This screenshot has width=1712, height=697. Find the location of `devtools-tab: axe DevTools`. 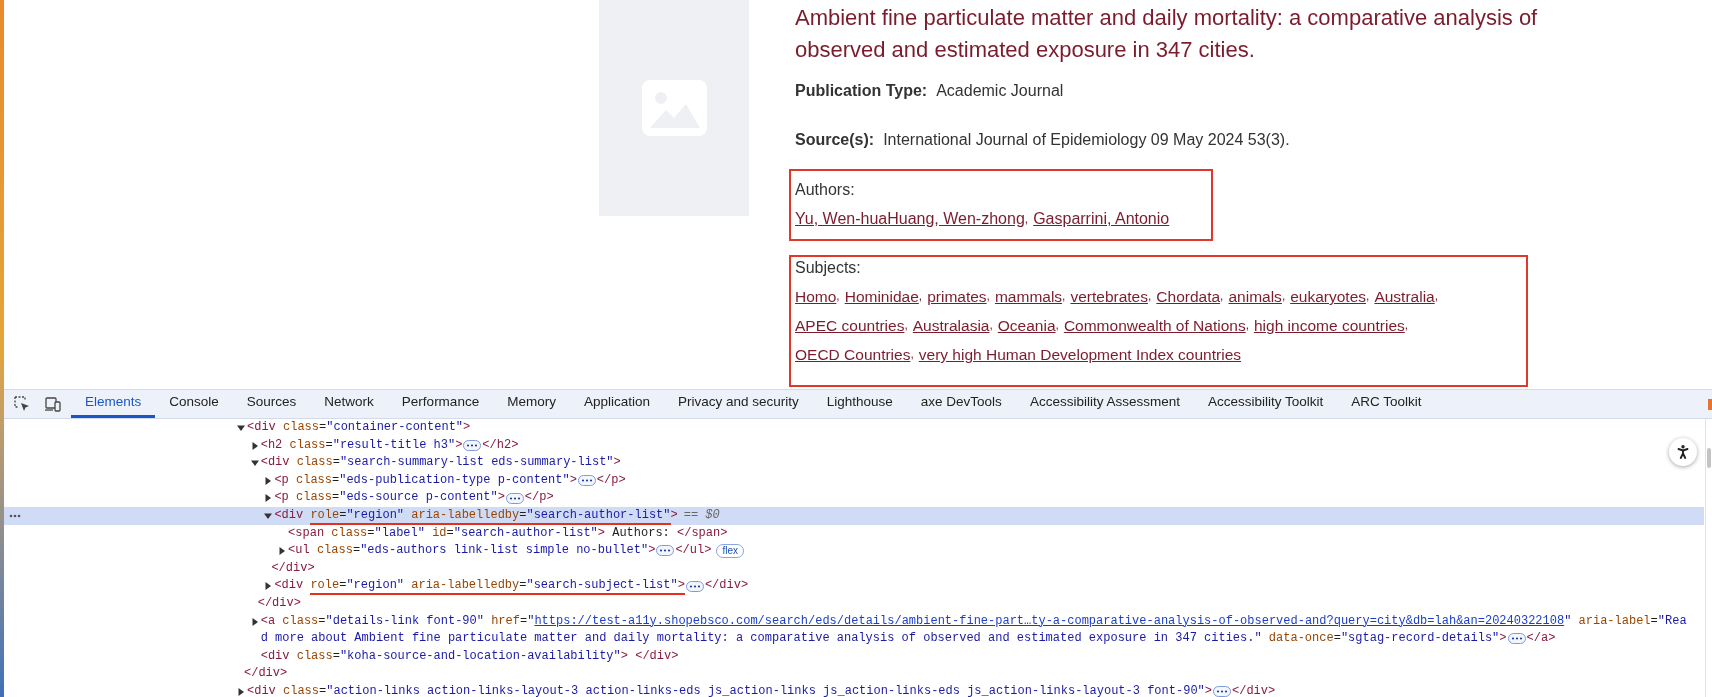

devtools-tab: axe DevTools is located at coordinates (961, 404).